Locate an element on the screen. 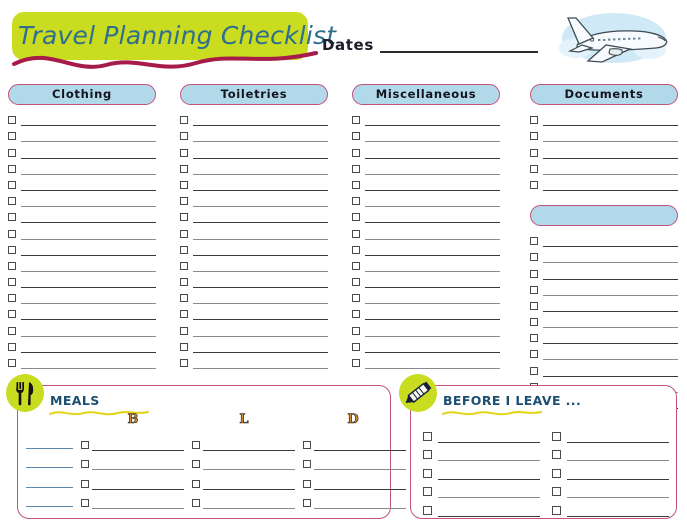  meal-date-line is located at coordinates (49, 448).